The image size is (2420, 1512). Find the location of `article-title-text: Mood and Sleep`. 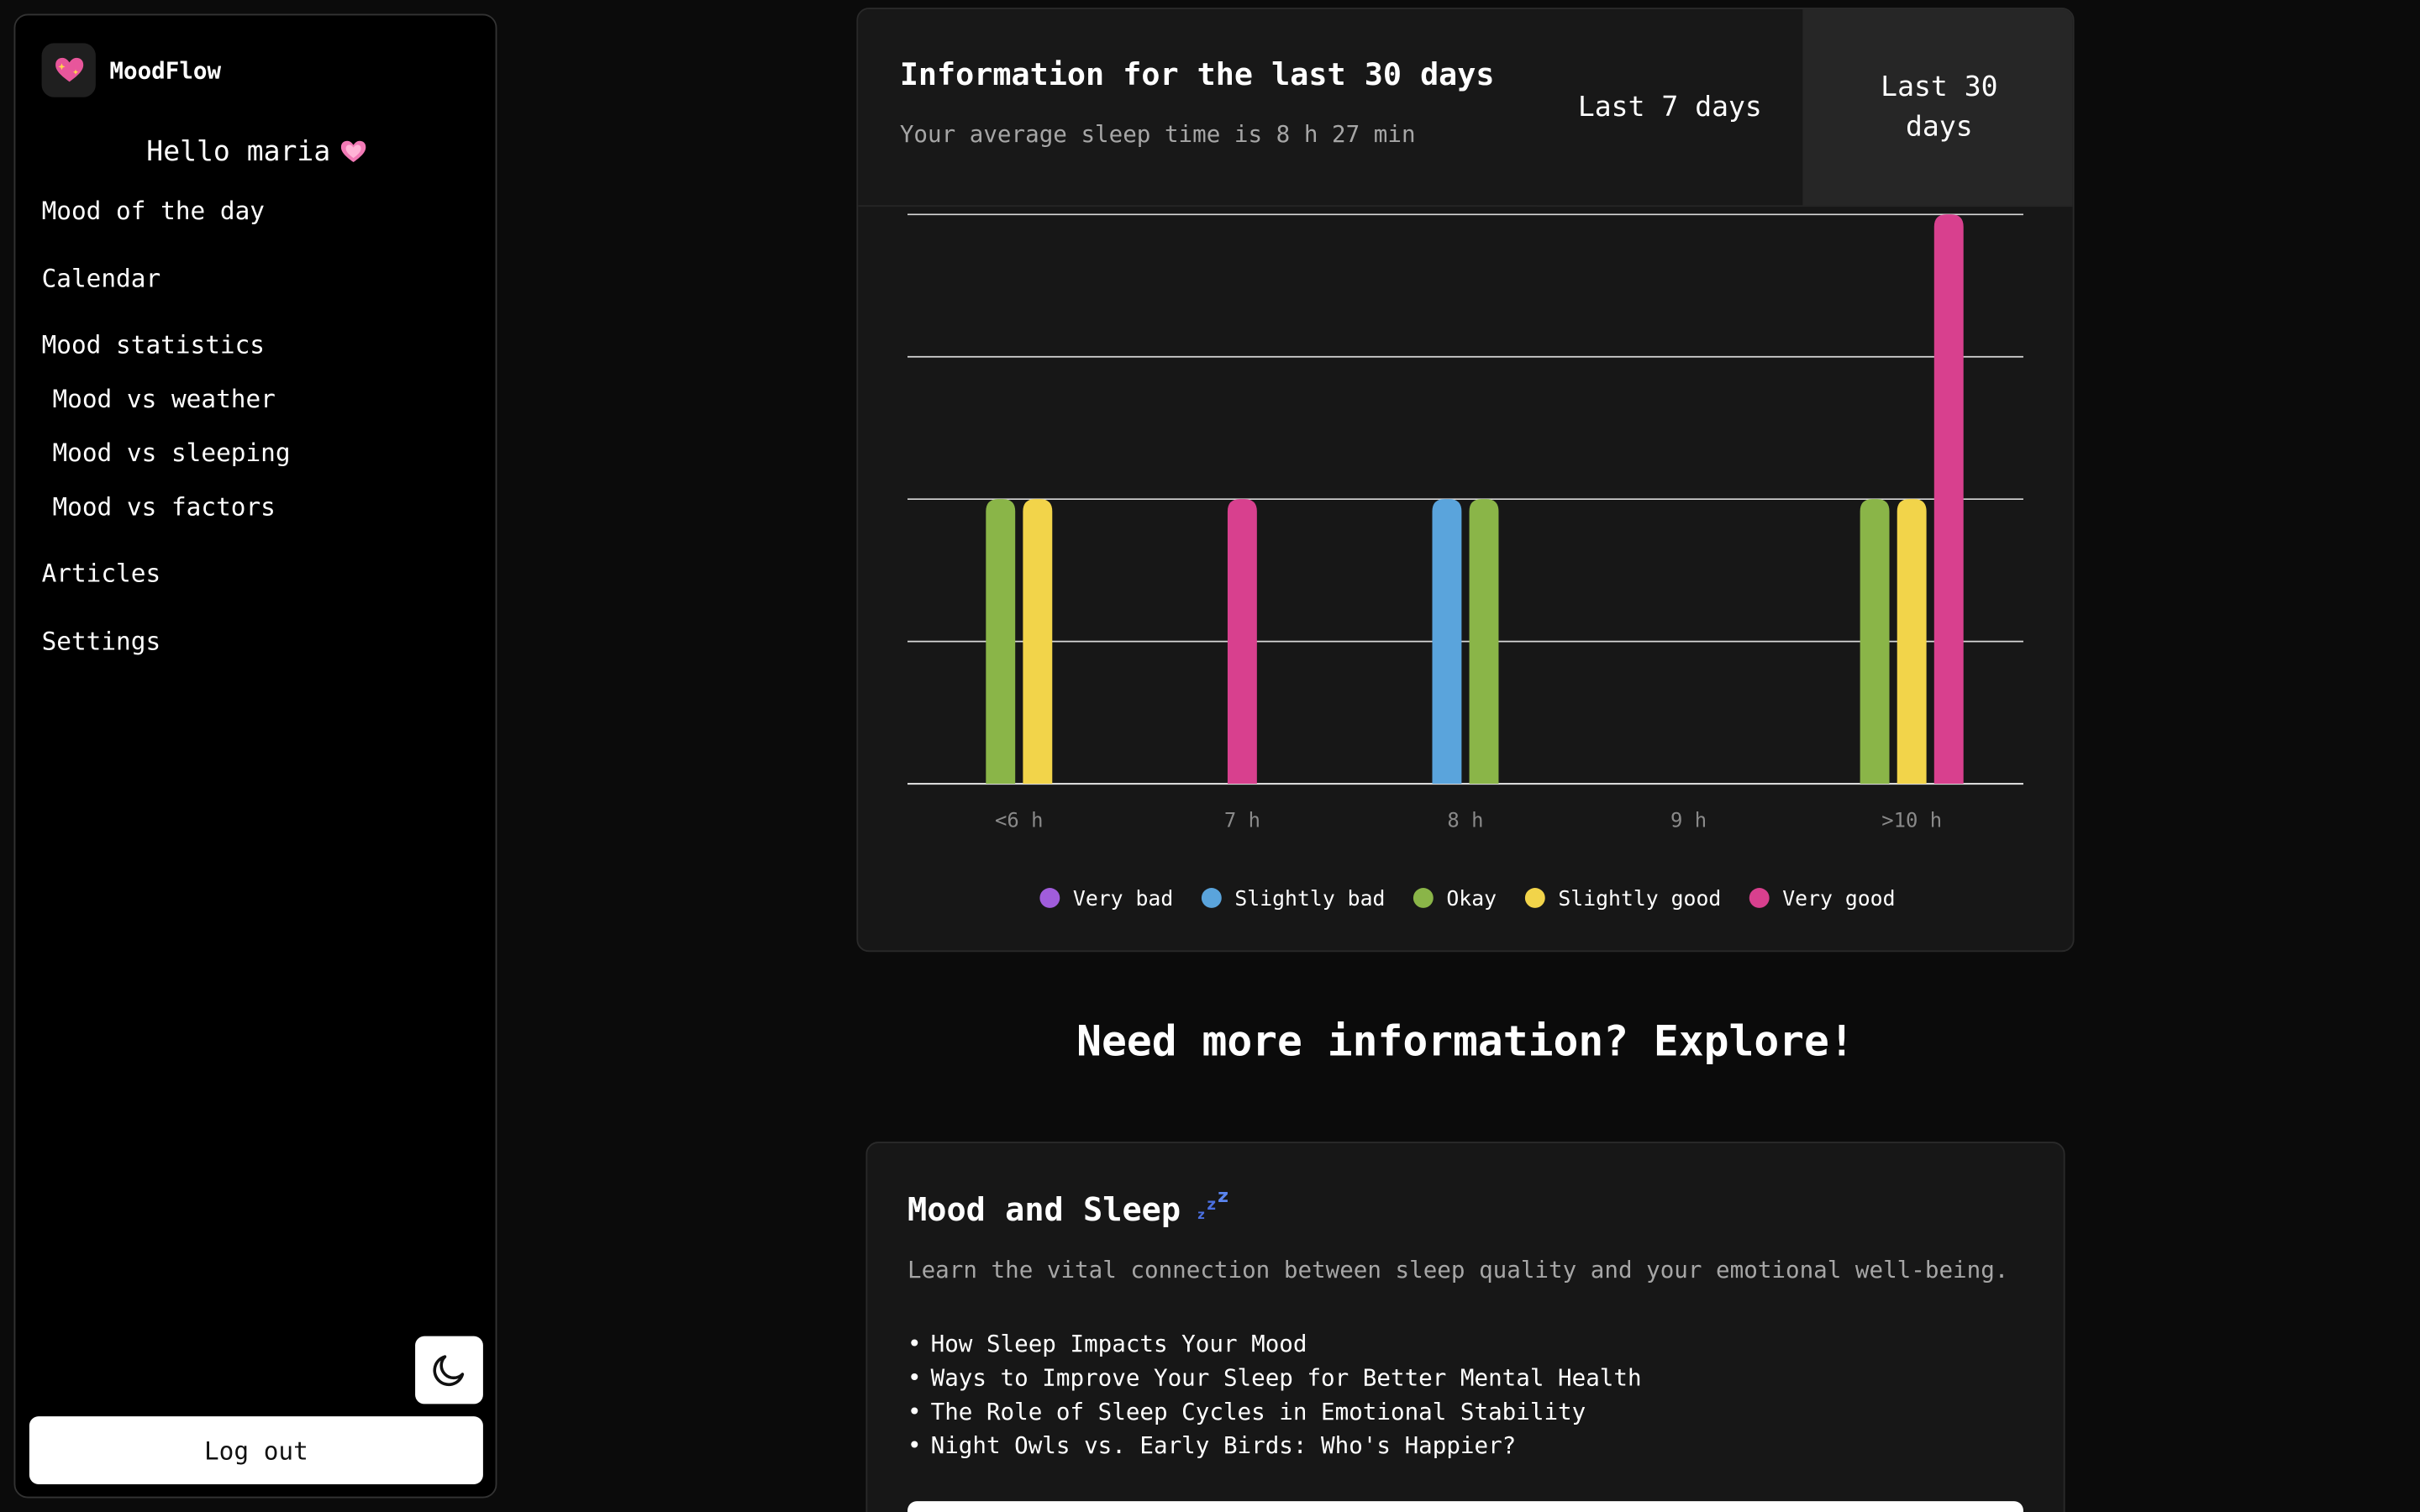

article-title-text: Mood and Sleep is located at coordinates (1044, 1209).